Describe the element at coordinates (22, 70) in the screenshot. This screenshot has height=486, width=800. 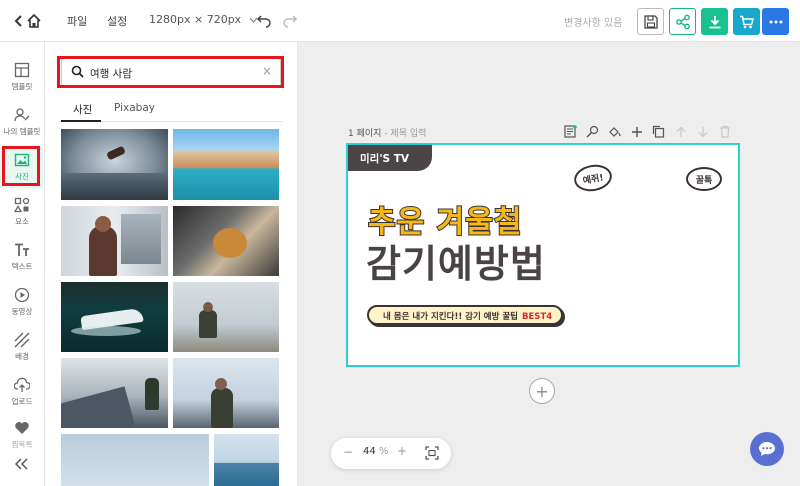
I see `template-icon` at that location.